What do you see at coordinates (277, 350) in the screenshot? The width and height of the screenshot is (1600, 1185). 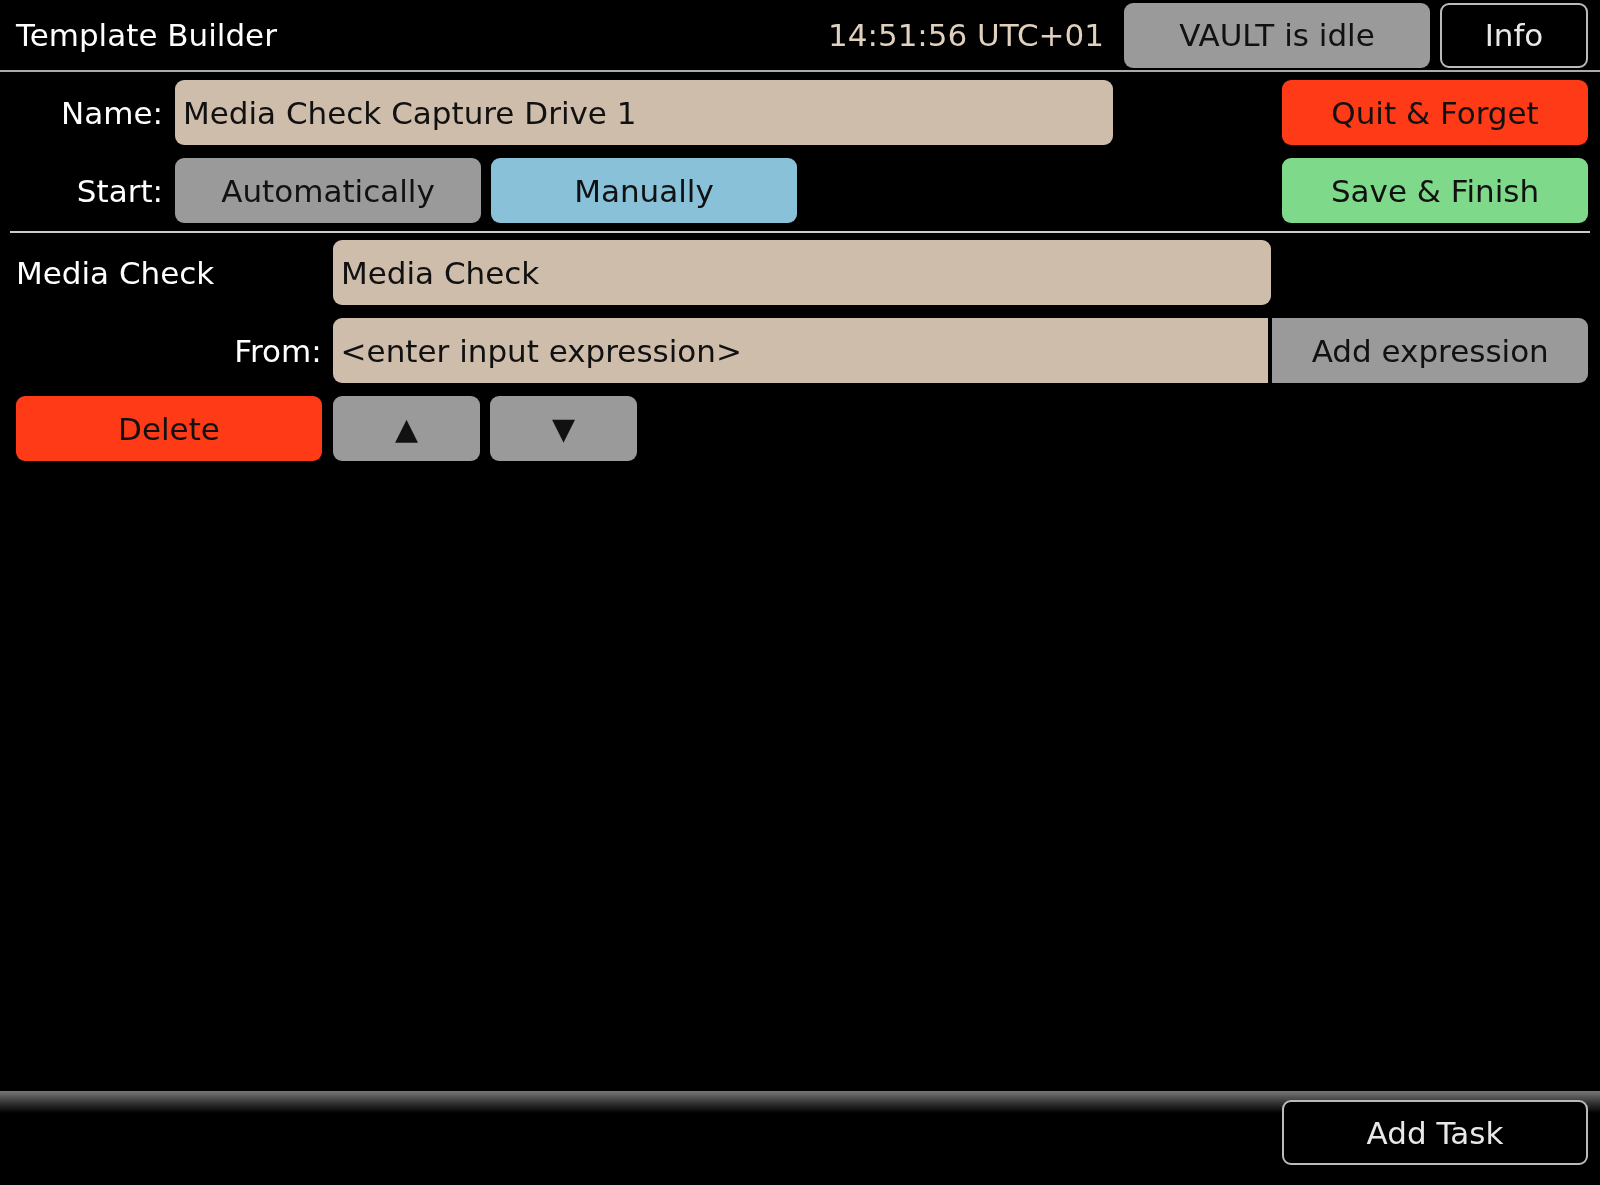 I see `from-label: From:` at bounding box center [277, 350].